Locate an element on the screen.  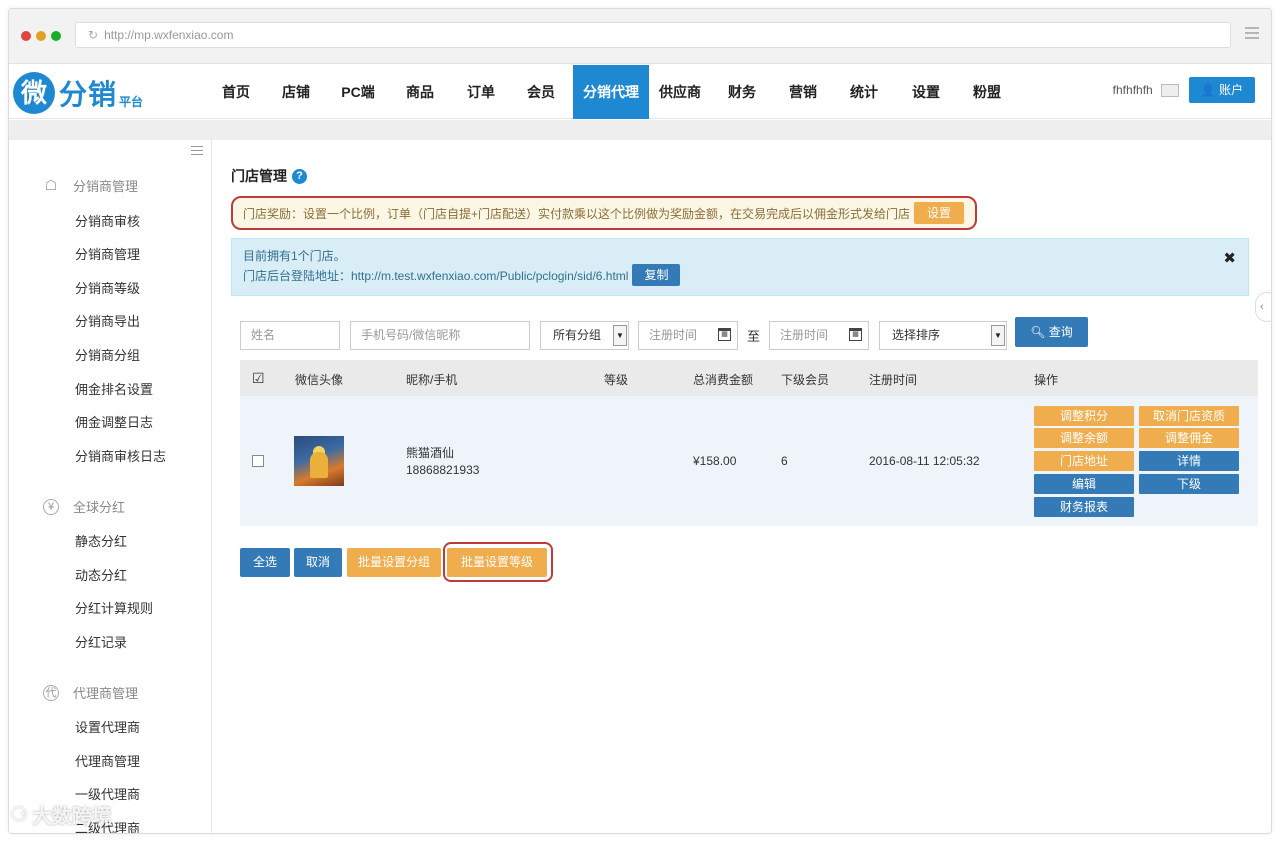
reward-settings-button: 设置 is located at coordinates (939, 213).